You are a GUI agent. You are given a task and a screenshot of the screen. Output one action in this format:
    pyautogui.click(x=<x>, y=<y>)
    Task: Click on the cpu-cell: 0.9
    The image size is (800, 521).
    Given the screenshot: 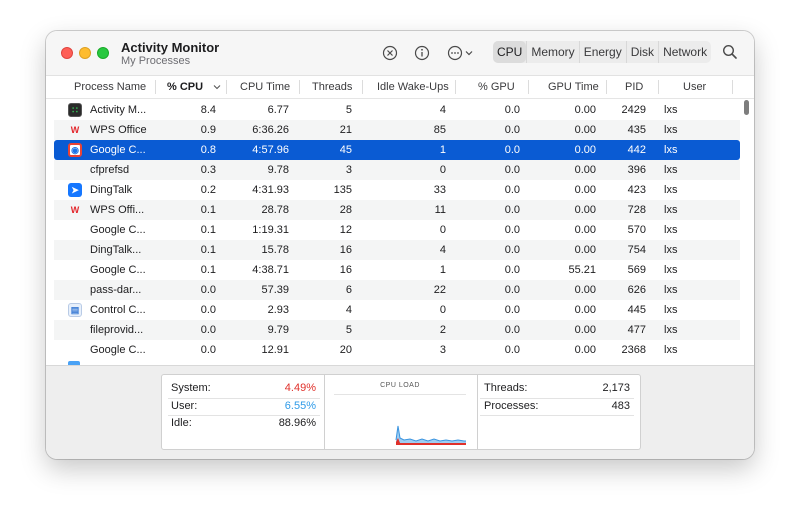 What is the action you would take?
    pyautogui.click(x=208, y=130)
    